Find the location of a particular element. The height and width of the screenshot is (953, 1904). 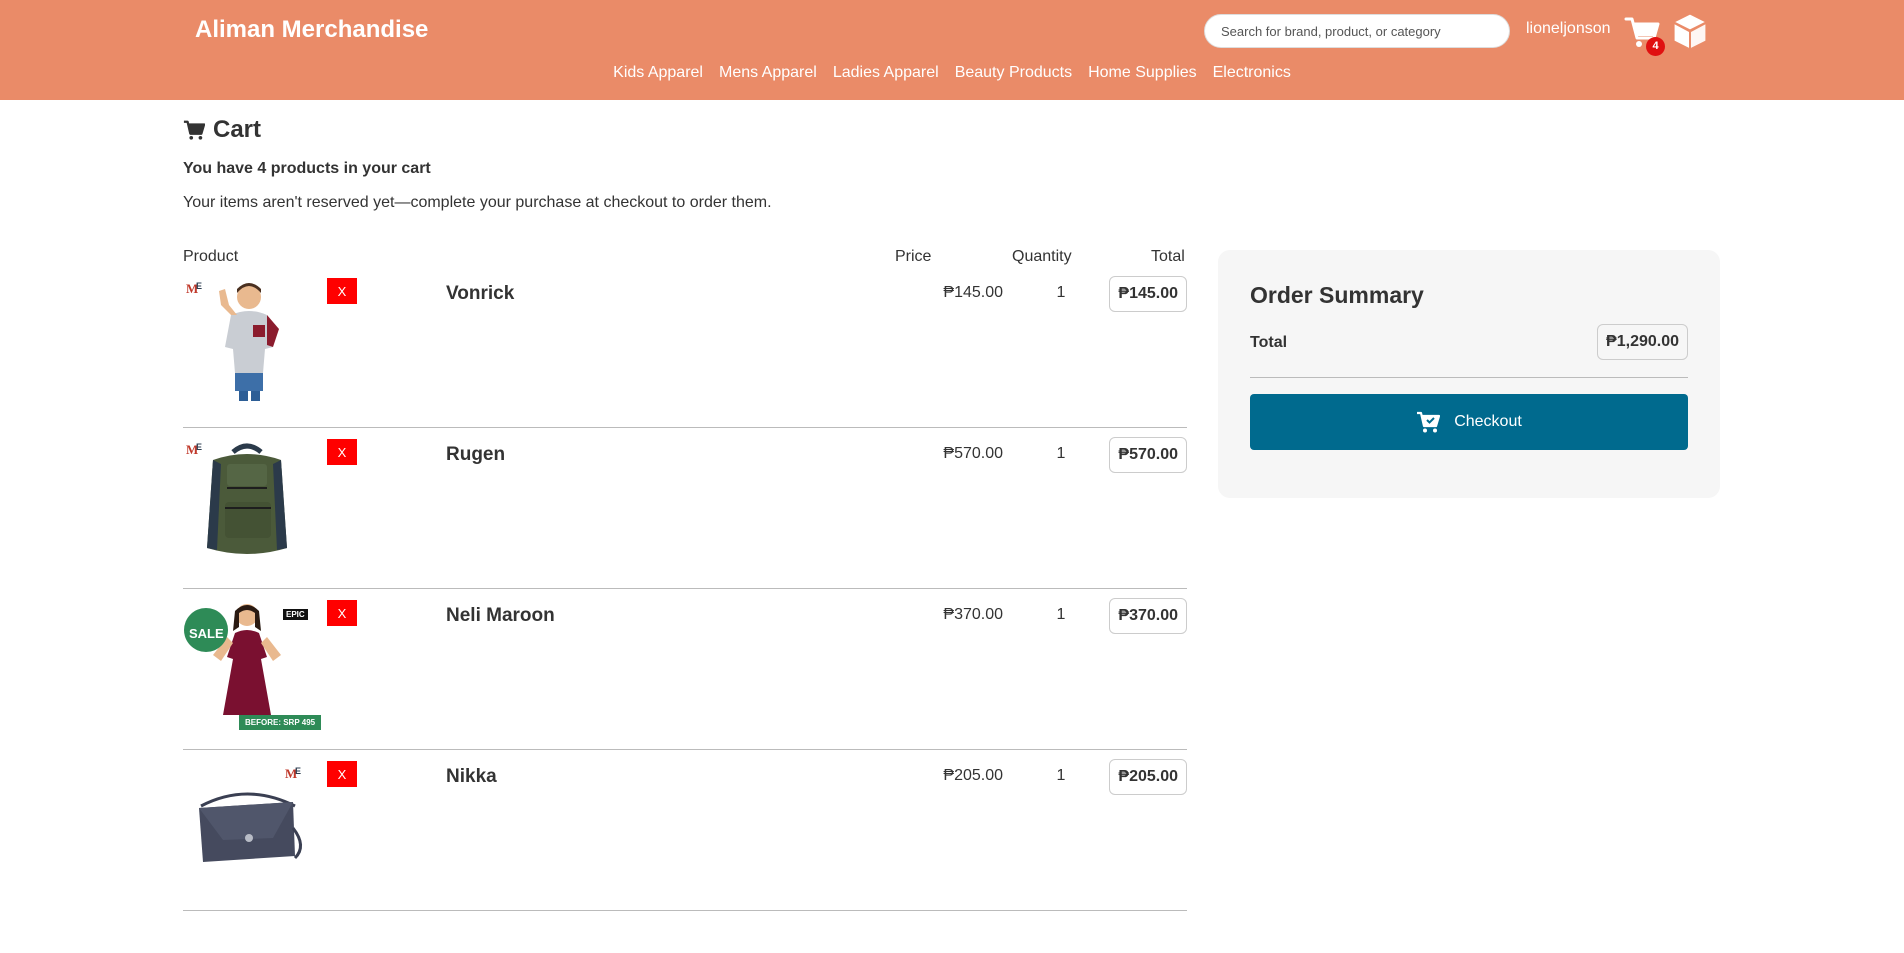

row-total: ₱570.00 is located at coordinates (1148, 455).